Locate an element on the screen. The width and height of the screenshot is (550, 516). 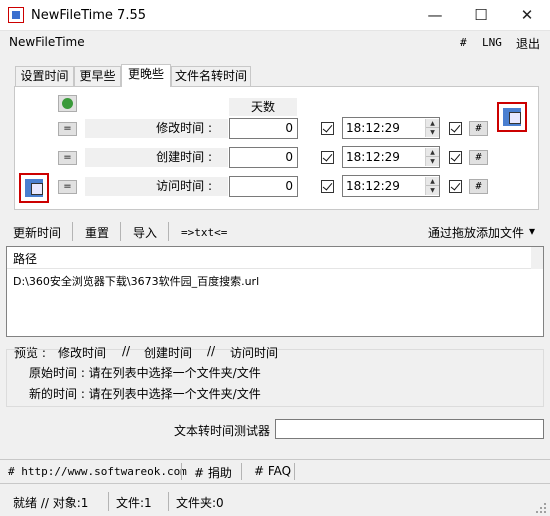
faq-link: # FAQ is located at coordinates (272, 471).